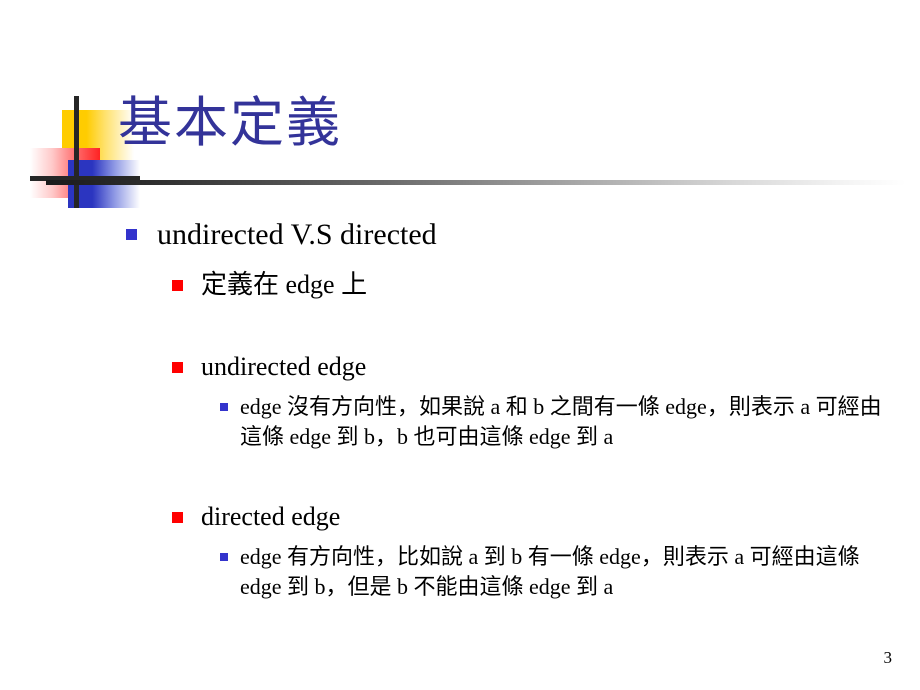 This screenshot has width=920, height=690. What do you see at coordinates (476, 182) in the screenshot?
I see `title-underline-rule` at bounding box center [476, 182].